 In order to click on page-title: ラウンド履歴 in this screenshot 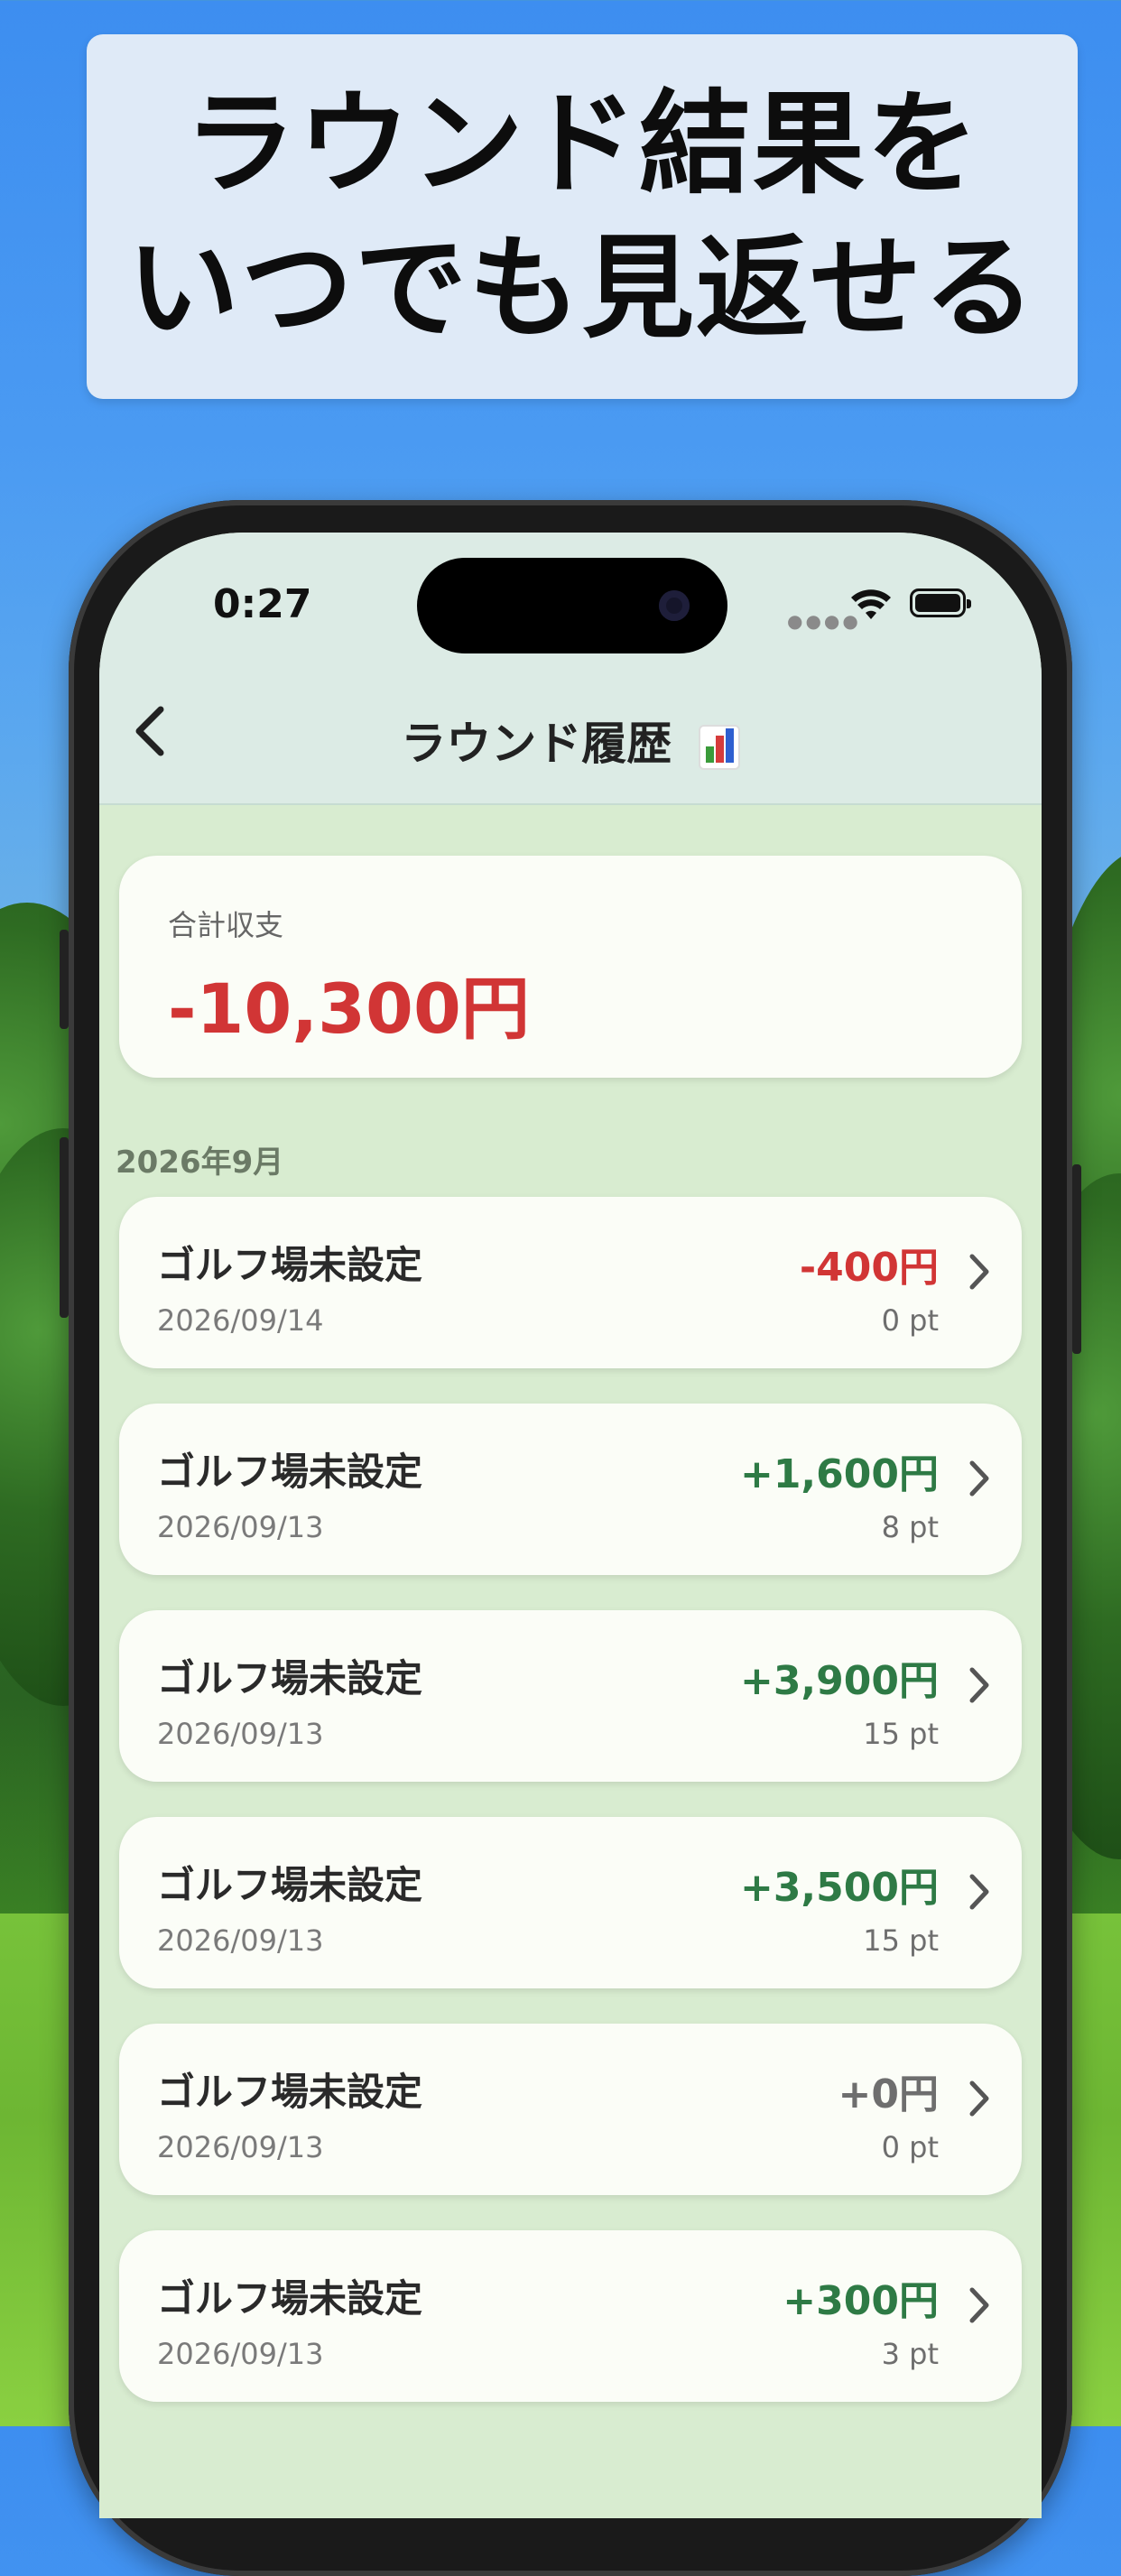, I will do `click(571, 740)`.